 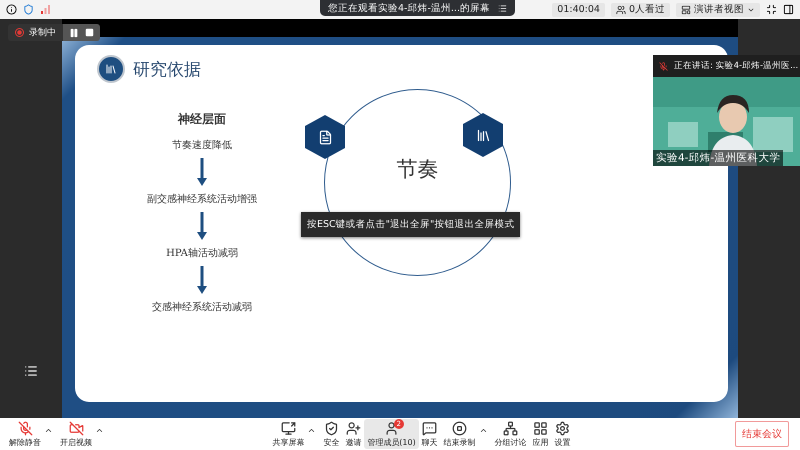 What do you see at coordinates (391, 428) in the screenshot?
I see `person-icon` at bounding box center [391, 428].